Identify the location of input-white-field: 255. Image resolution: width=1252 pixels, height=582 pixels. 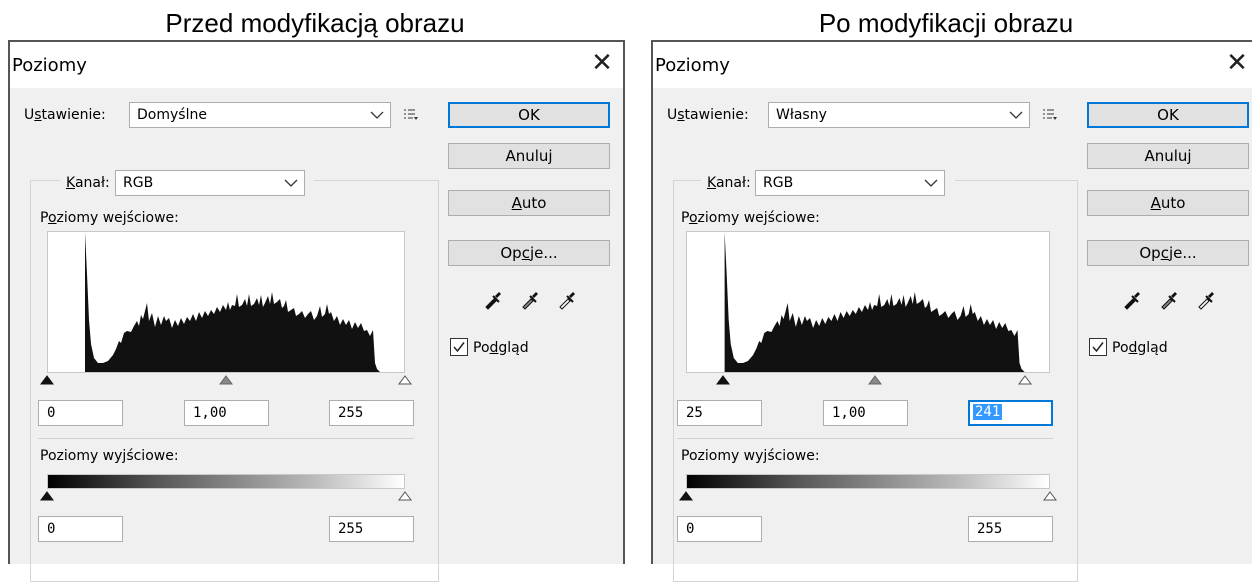
(371, 413).